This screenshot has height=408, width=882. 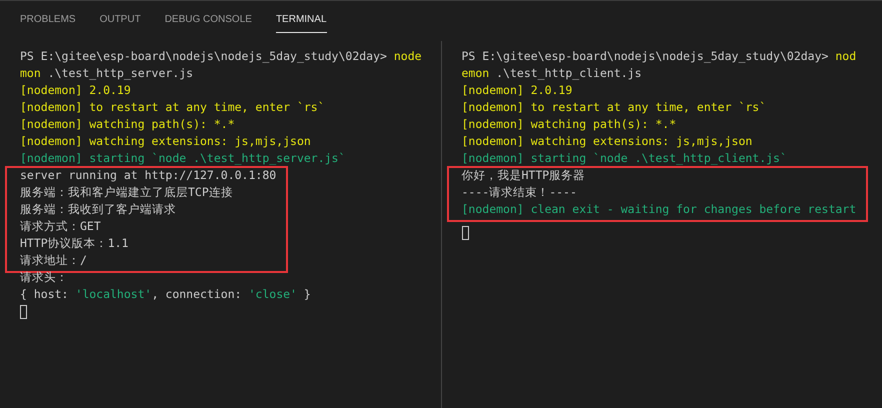 I want to click on terminal-line: 服务端：我和客户端建立了底层TCP连接, so click(x=126, y=192).